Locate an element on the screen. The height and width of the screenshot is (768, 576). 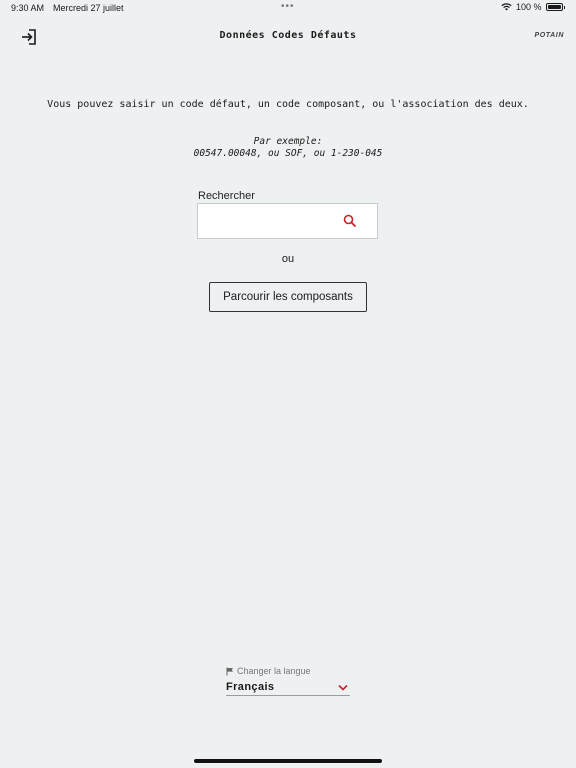
language-label-row: Changer la langue is located at coordinates (288, 671).